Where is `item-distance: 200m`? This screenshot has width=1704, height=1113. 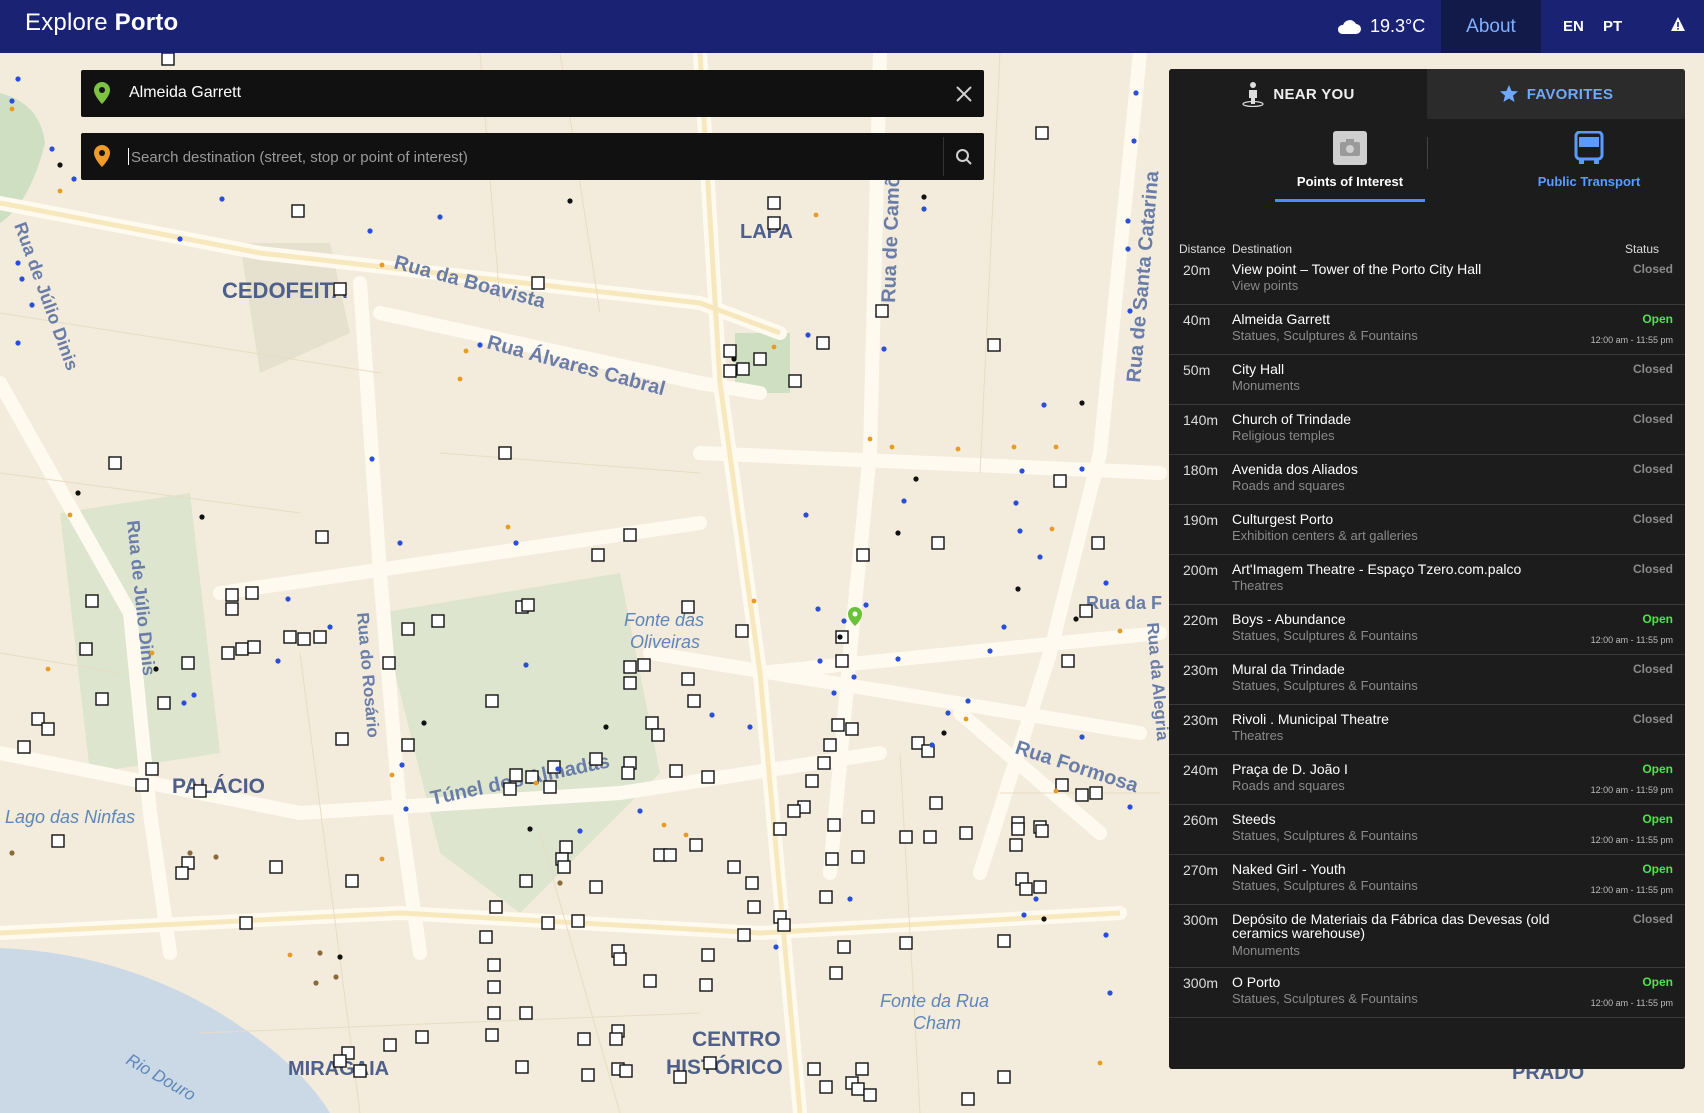
item-distance: 200m is located at coordinates (1201, 570).